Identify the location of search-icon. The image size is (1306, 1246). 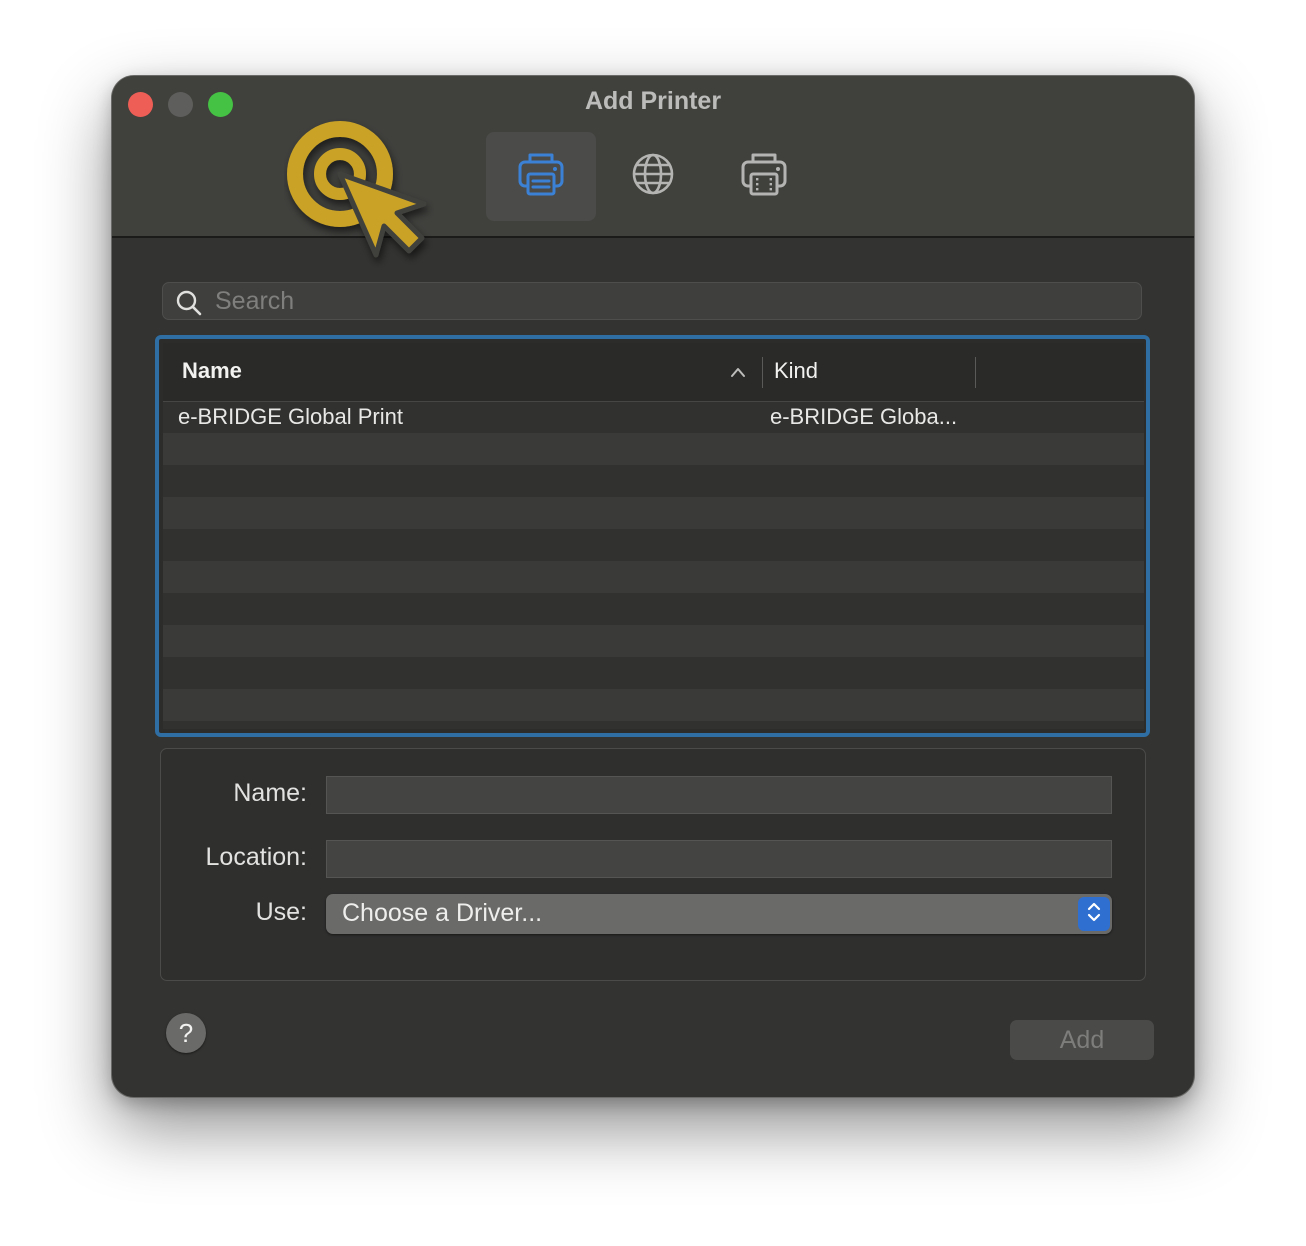
(189, 305).